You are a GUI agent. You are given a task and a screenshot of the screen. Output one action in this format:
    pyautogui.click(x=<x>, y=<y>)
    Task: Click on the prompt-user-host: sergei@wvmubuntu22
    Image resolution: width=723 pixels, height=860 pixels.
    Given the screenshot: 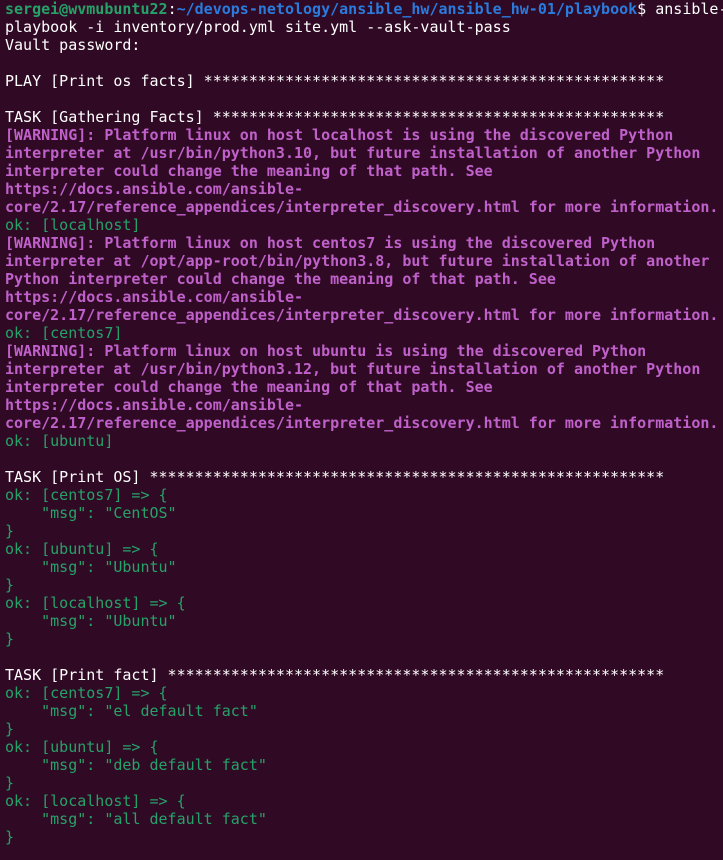 What is the action you would take?
    pyautogui.click(x=86, y=9)
    